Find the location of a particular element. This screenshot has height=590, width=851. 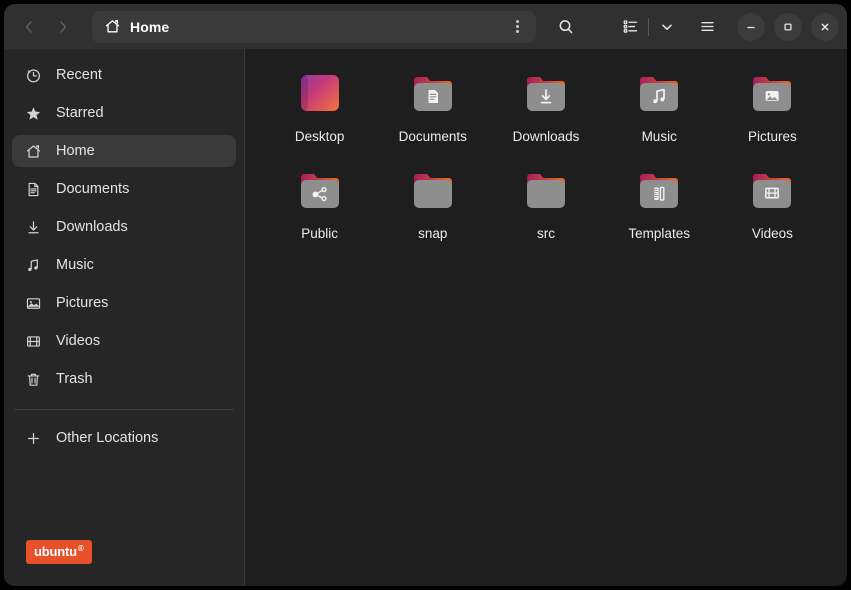

list-view-button is located at coordinates (630, 27).